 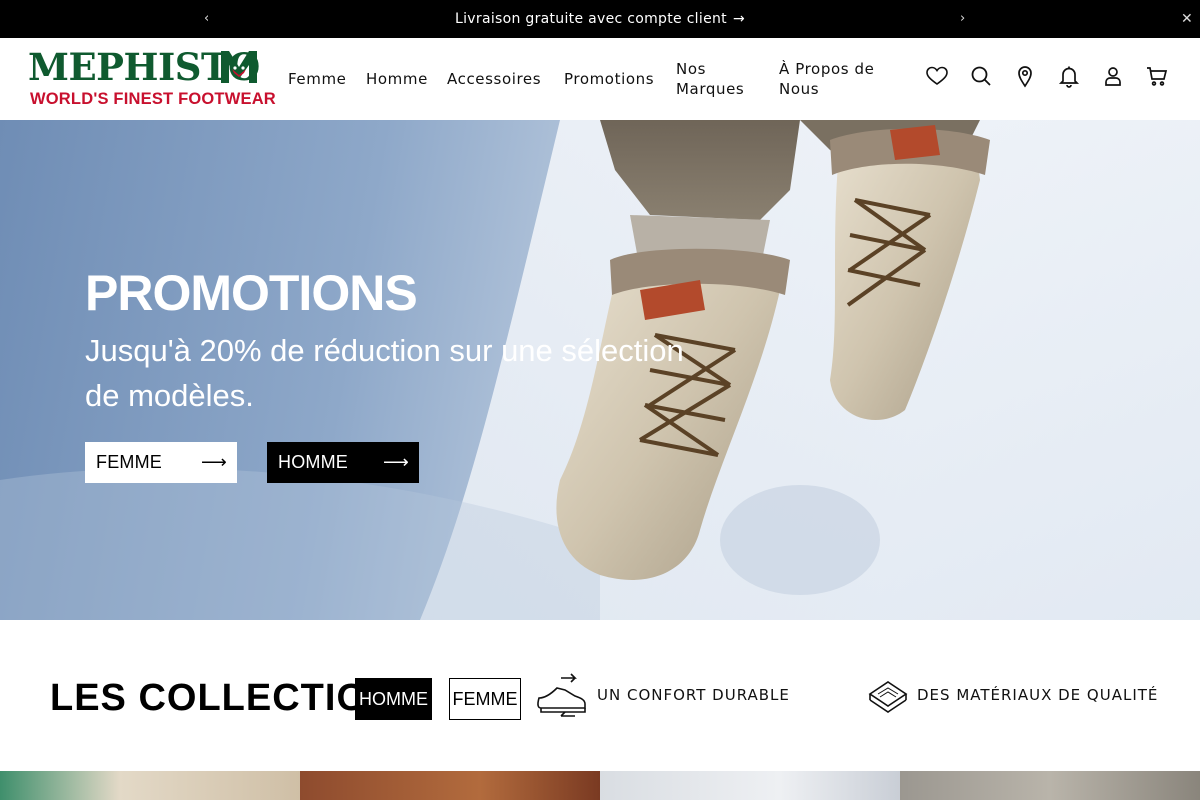 What do you see at coordinates (834, 79) in the screenshot?
I see `nav-item-a-propos: À Propos de Nous` at bounding box center [834, 79].